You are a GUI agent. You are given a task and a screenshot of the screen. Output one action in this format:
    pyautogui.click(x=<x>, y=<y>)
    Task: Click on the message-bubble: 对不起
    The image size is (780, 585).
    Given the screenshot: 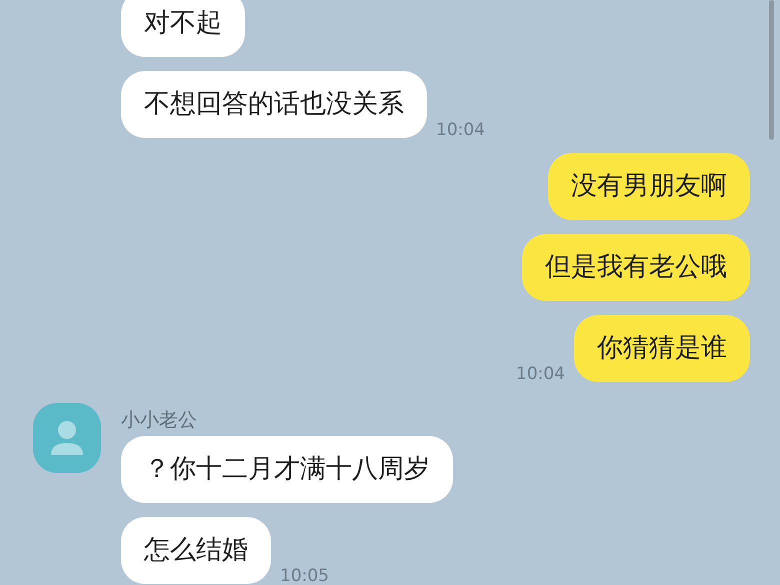 What is the action you would take?
    pyautogui.click(x=183, y=28)
    